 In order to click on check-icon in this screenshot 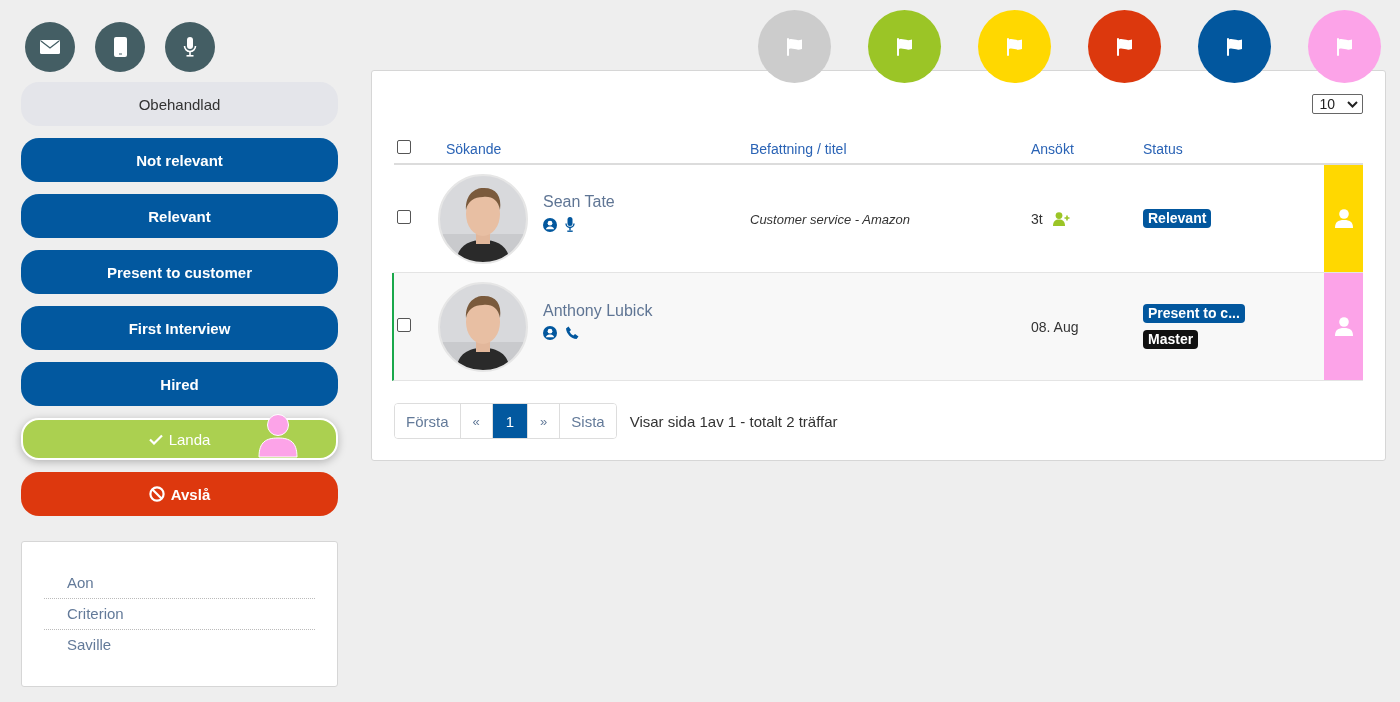, I will do `click(155, 439)`.